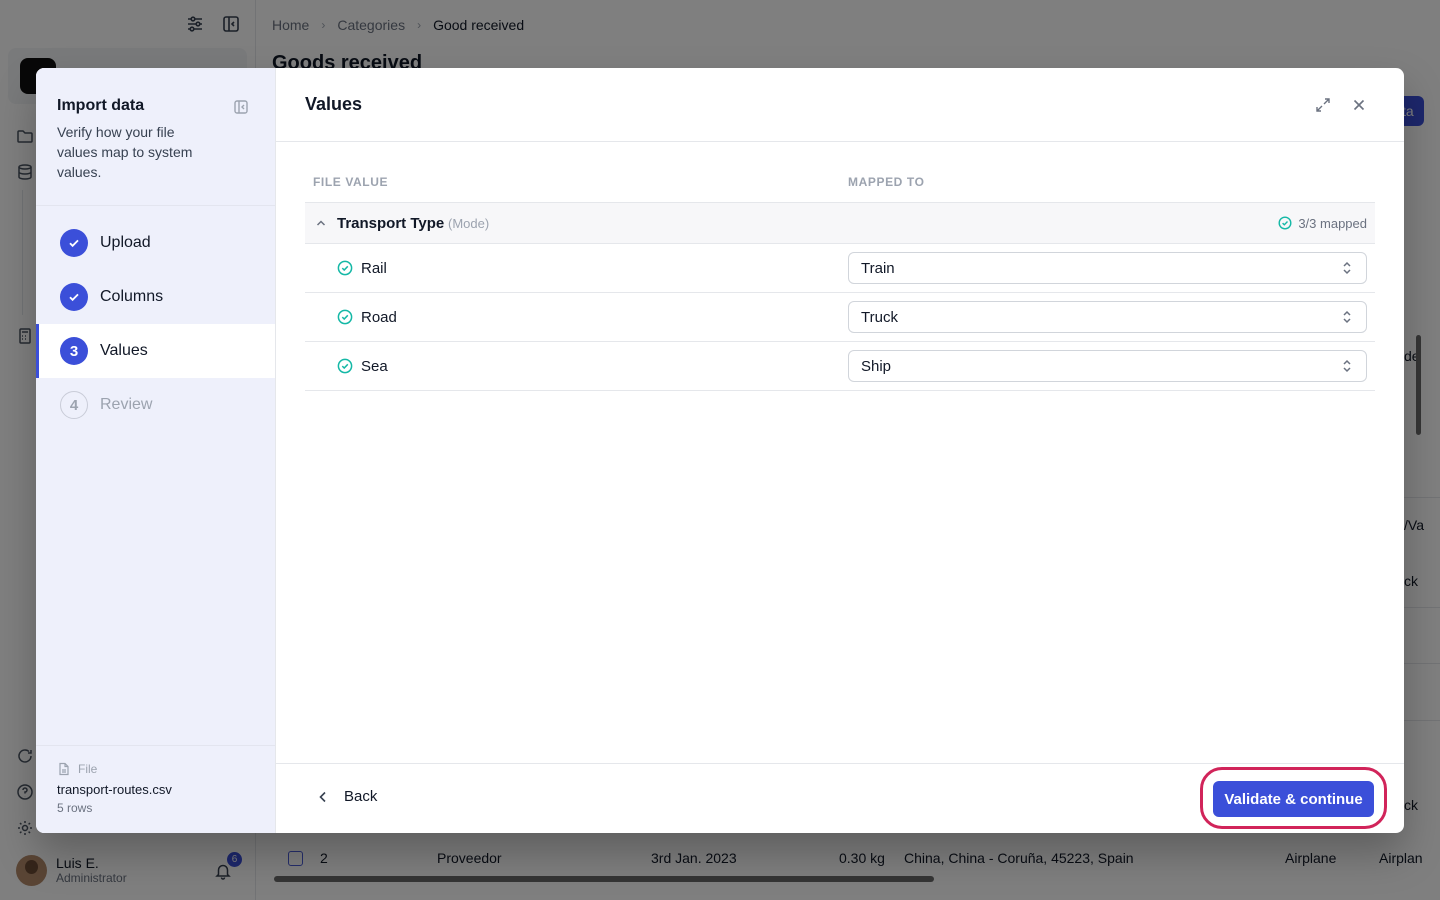 The height and width of the screenshot is (900, 1440). Describe the element at coordinates (351, 182) in the screenshot. I see `column-header-file-value: FILE VALUE` at that location.